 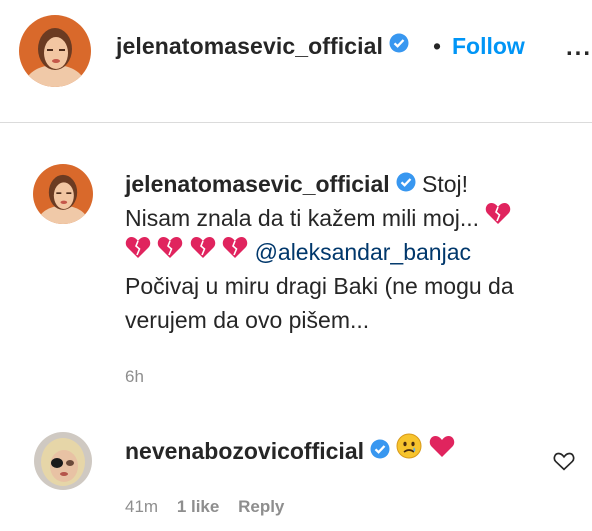 I want to click on divider, so click(x=296, y=122).